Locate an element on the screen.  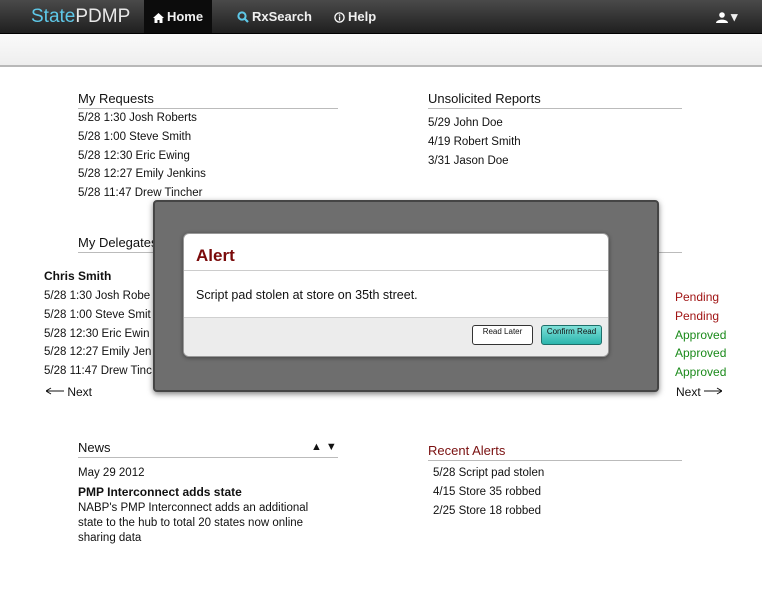
pager-prev: Next is located at coordinates (69, 392).